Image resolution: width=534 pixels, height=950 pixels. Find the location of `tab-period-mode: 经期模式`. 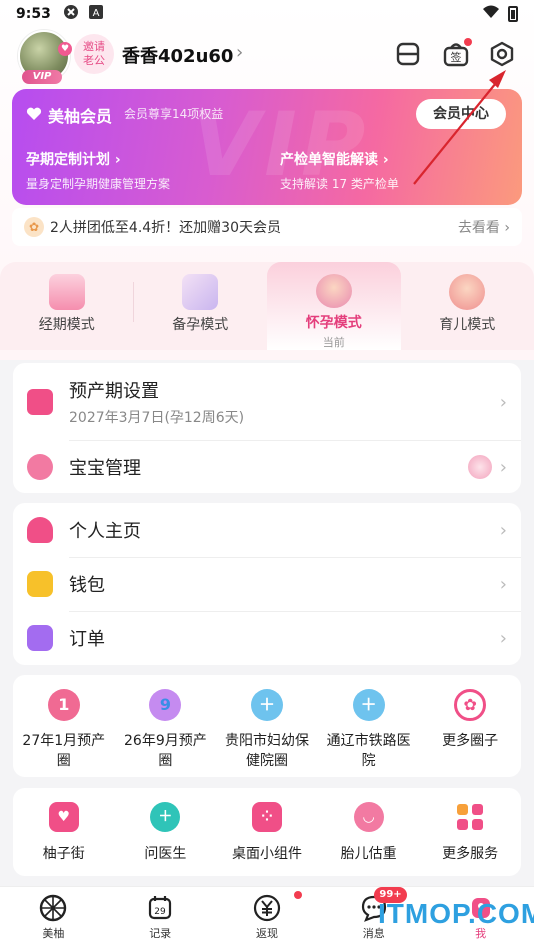

tab-period-mode: 经期模式 is located at coordinates (67, 306).